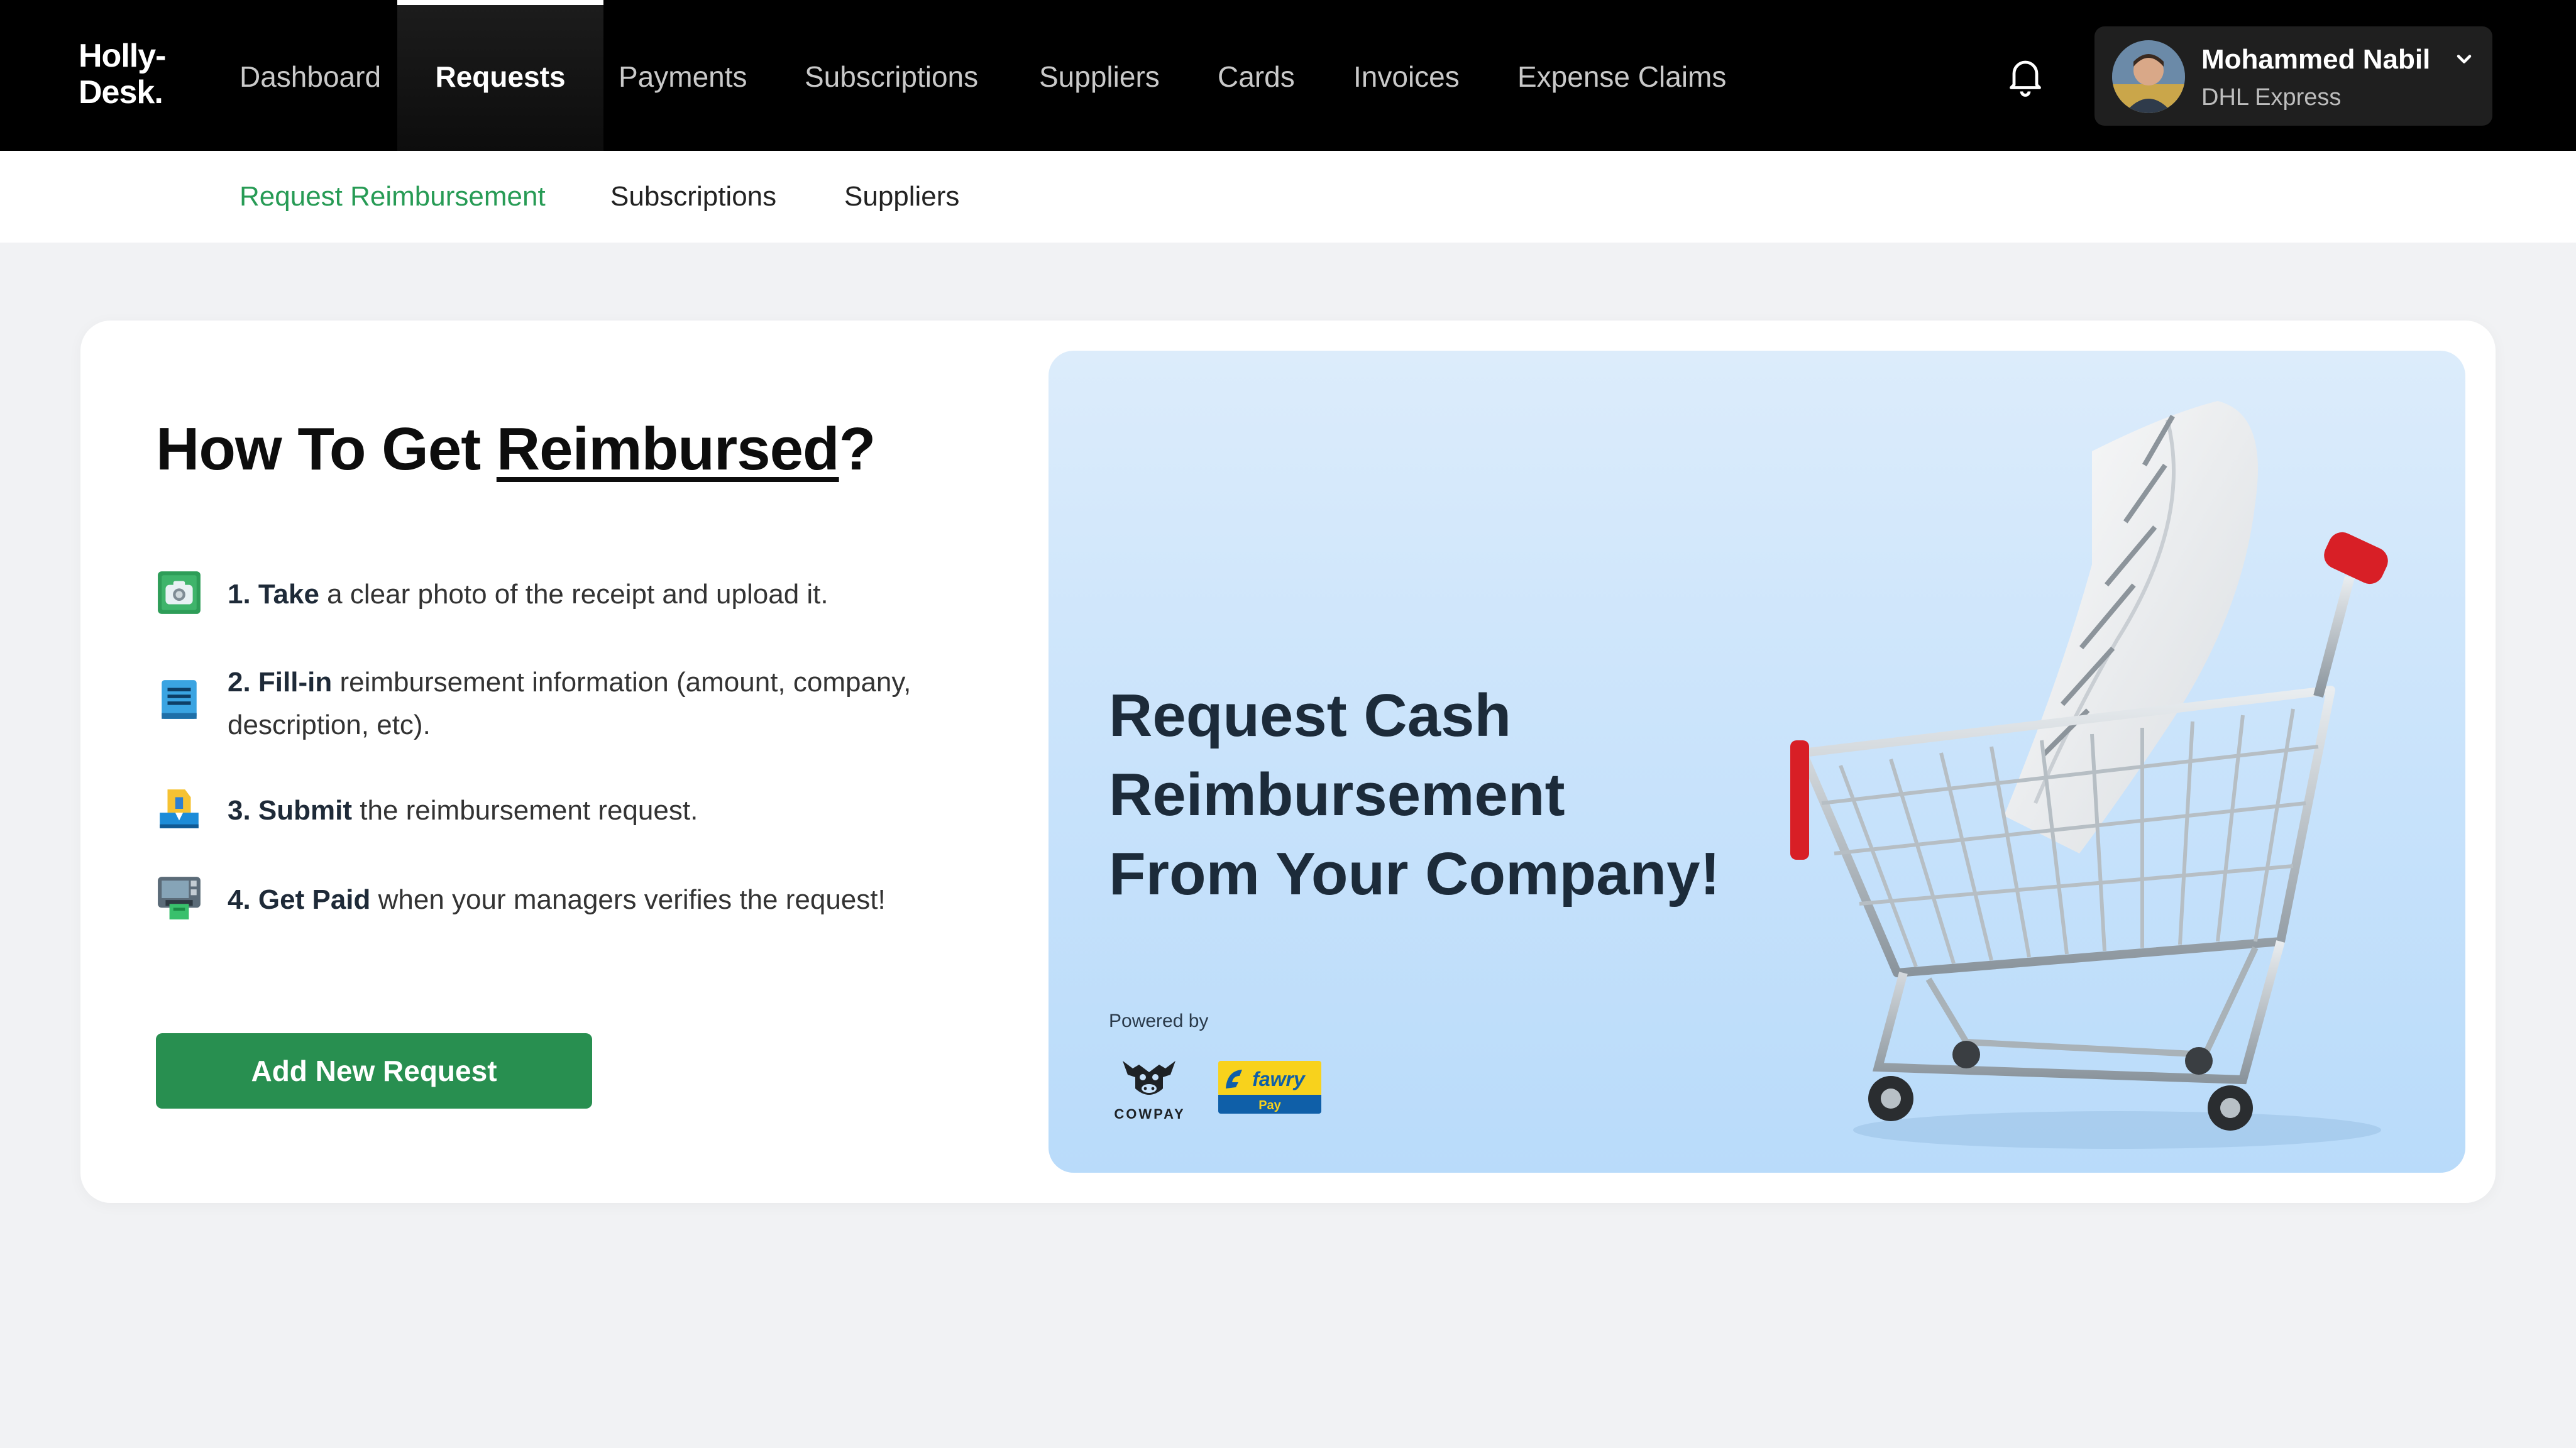  Describe the element at coordinates (180, 592) in the screenshot. I see `camera-icon` at that location.